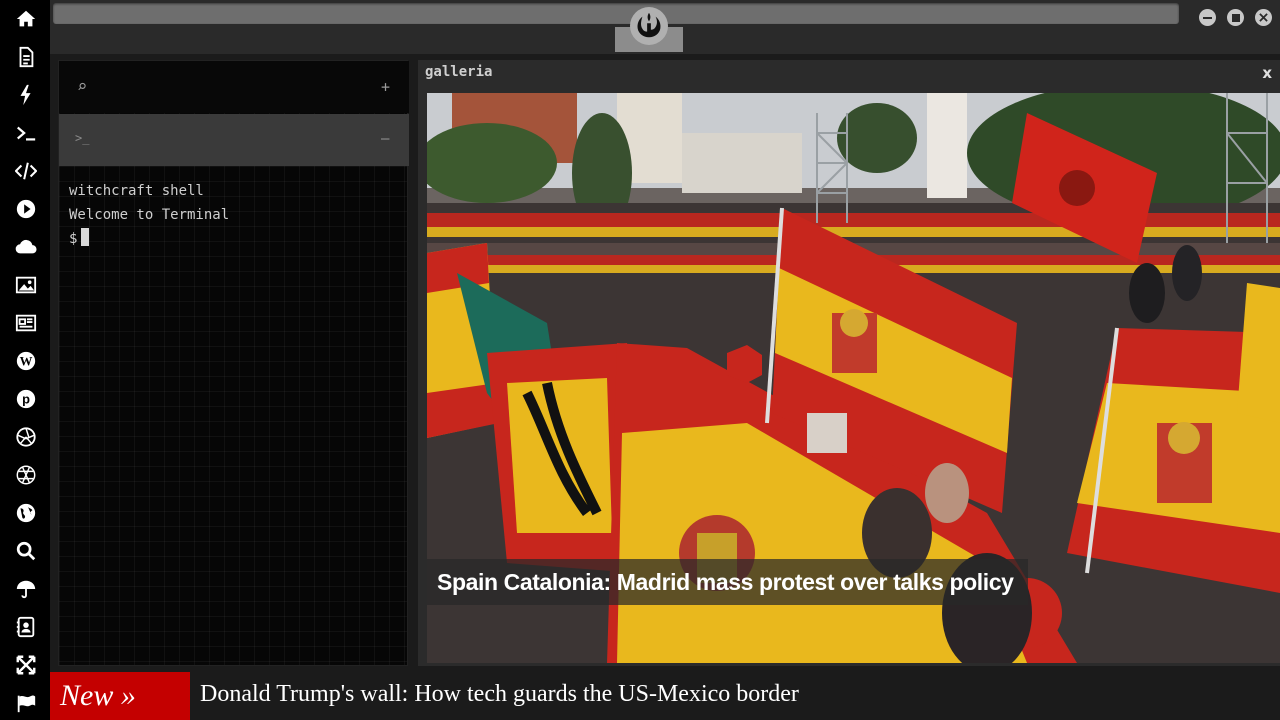 This screenshot has width=1280, height=720. Describe the element at coordinates (136, 191) in the screenshot. I see `terminal-line: witchcraft shell` at that location.